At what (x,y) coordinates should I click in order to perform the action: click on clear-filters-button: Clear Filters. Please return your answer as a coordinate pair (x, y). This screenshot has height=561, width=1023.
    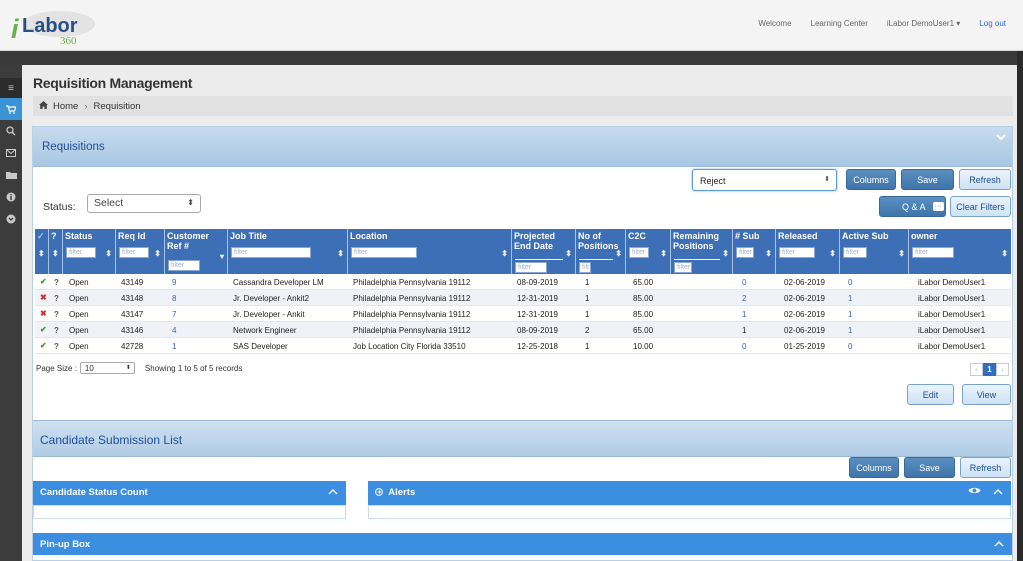
    Looking at the image, I should click on (980, 206).